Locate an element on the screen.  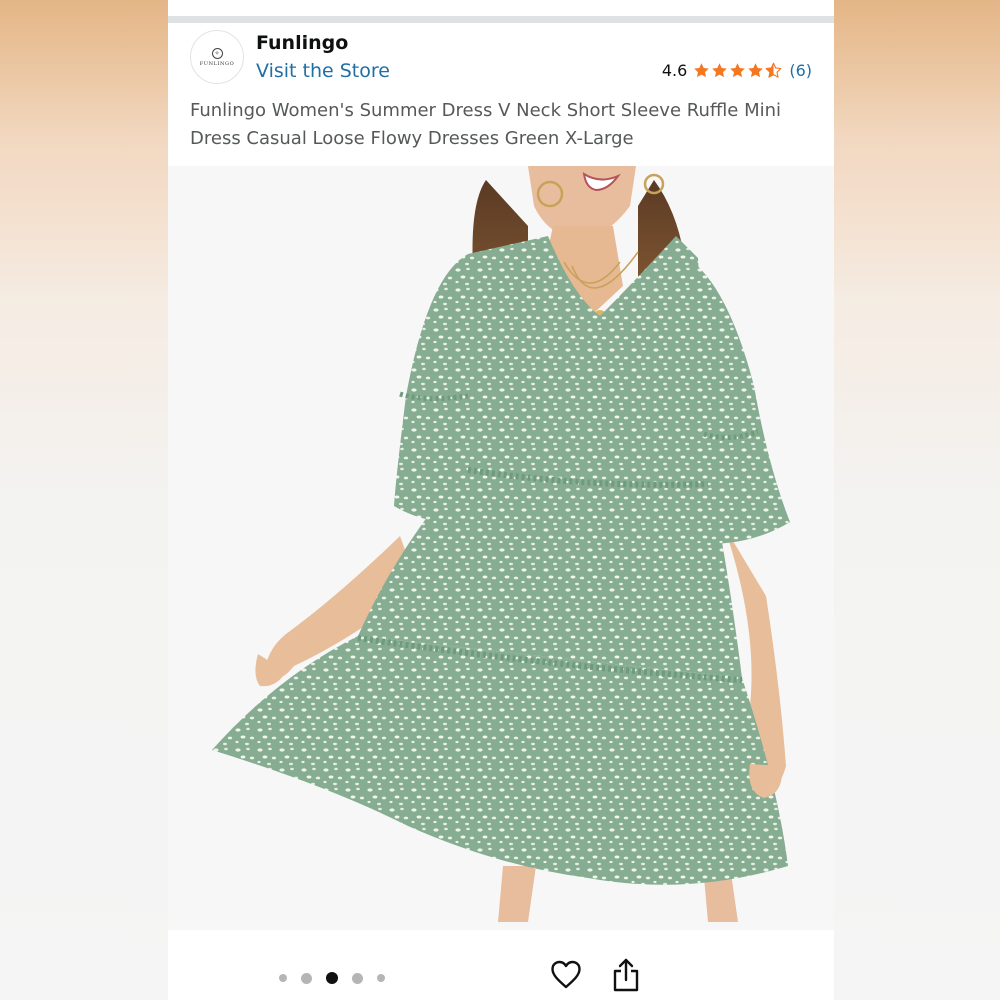
store-logo: ✧ FUNLINGO is located at coordinates (217, 57).